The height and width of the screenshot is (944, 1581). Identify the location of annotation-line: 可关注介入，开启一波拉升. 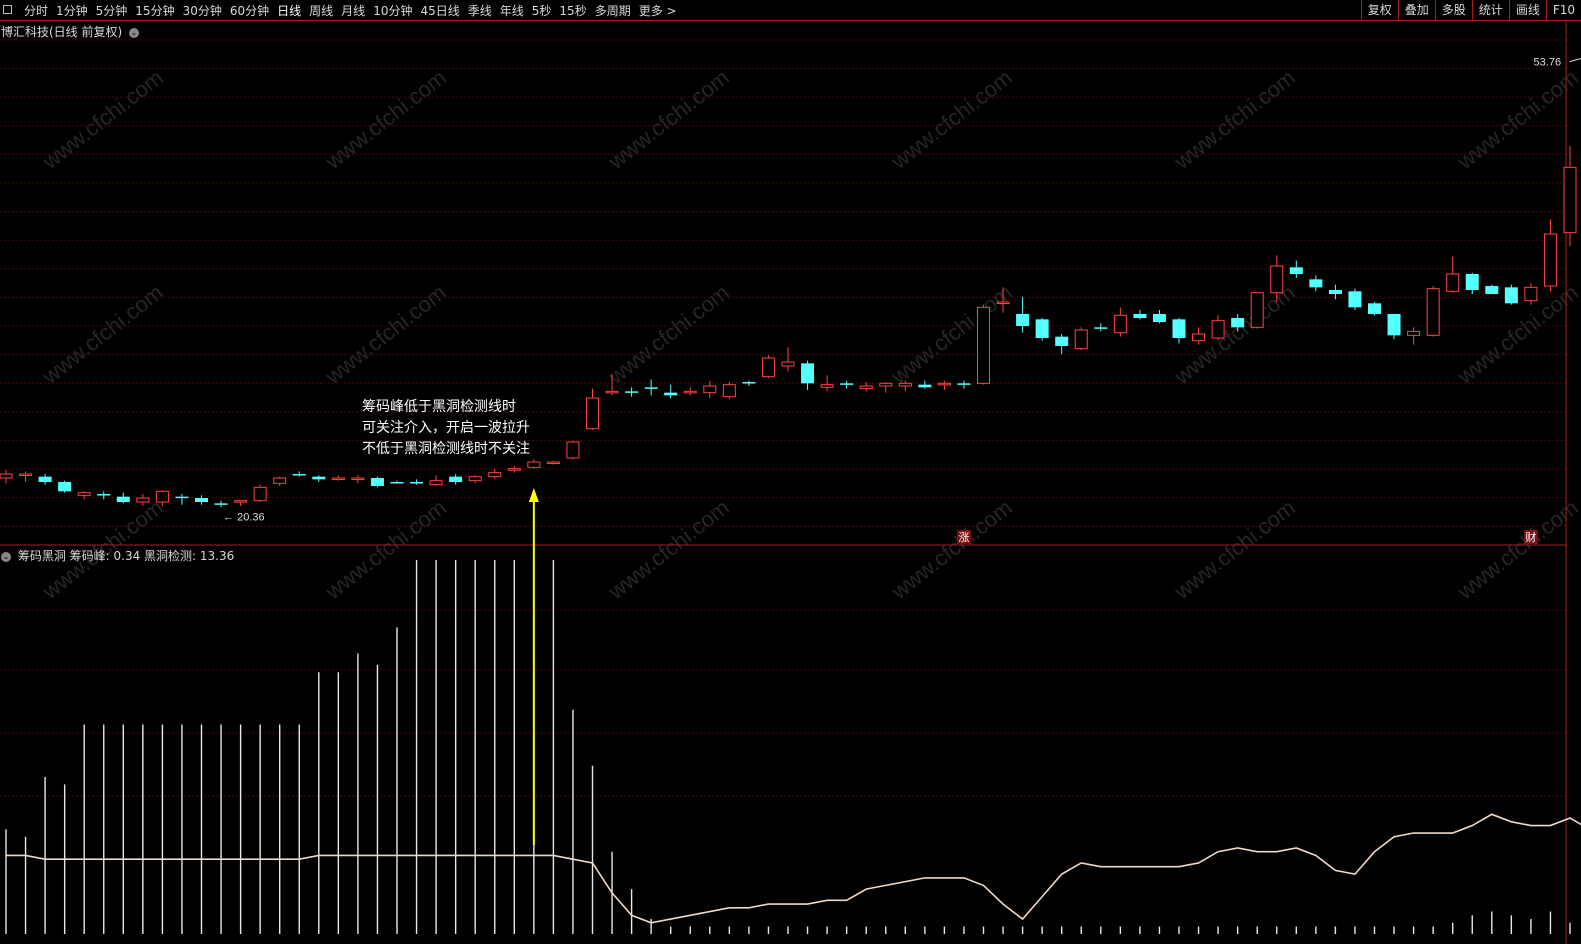
(446, 428).